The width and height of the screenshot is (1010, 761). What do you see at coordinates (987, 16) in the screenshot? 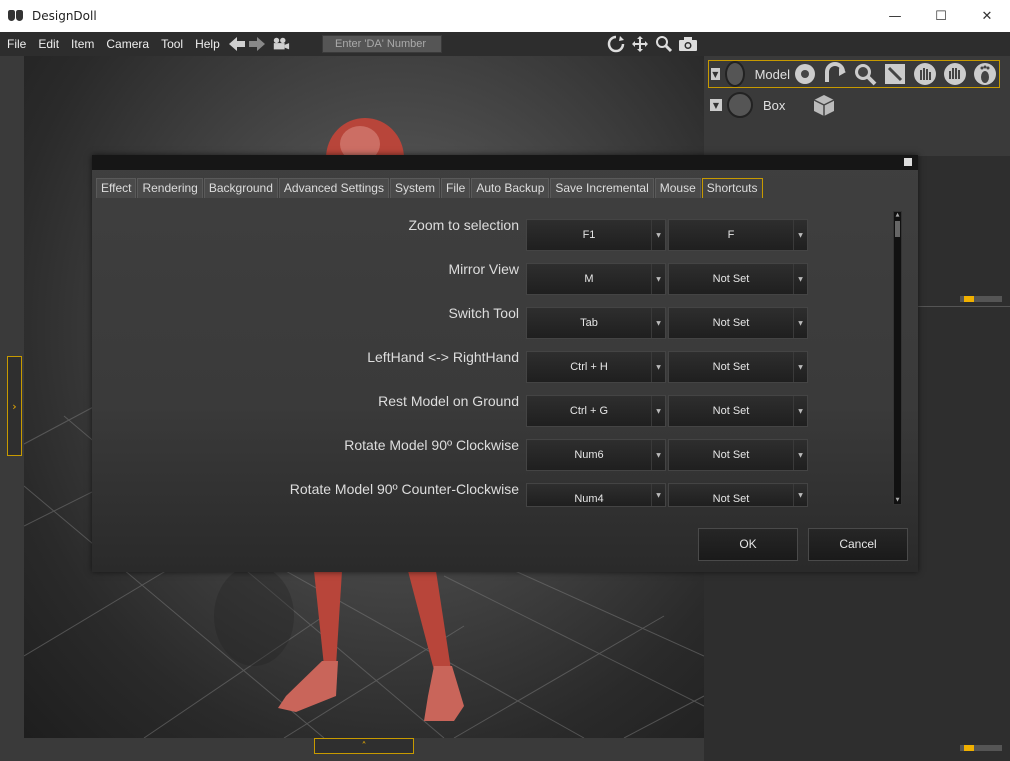
I see `close-button: ✕` at bounding box center [987, 16].